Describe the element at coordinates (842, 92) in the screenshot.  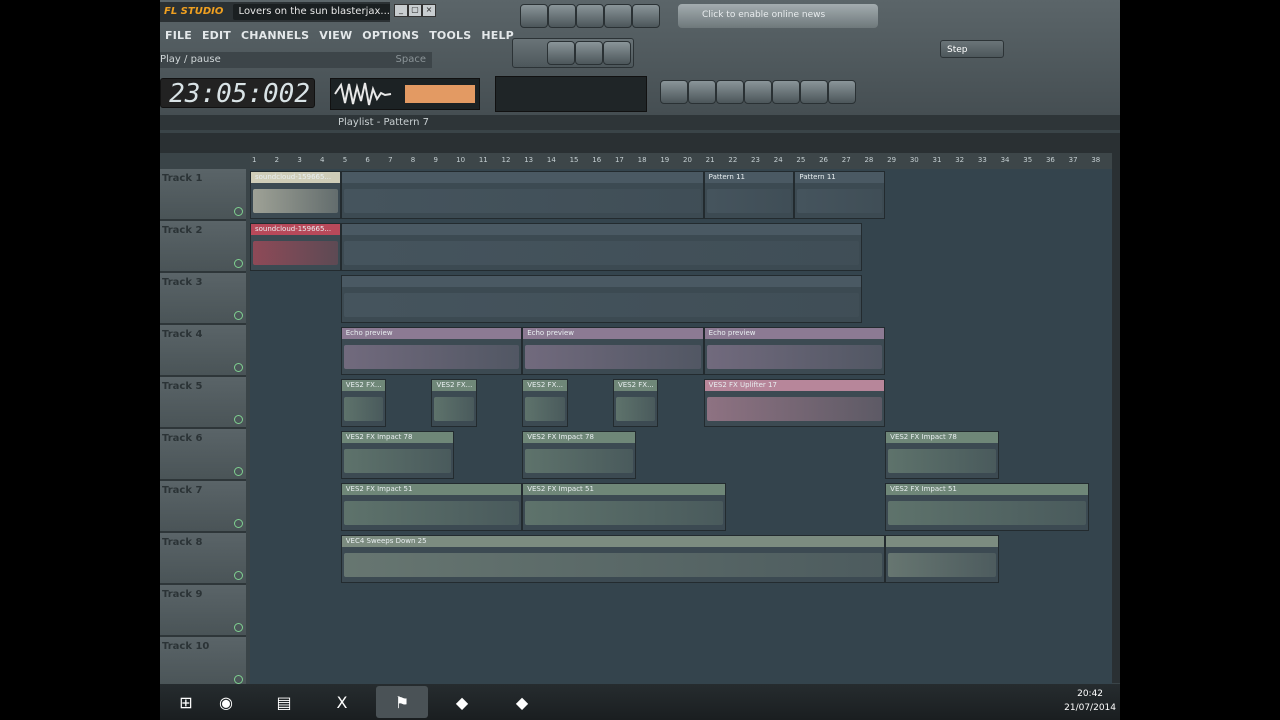
I see `help-icon` at that location.